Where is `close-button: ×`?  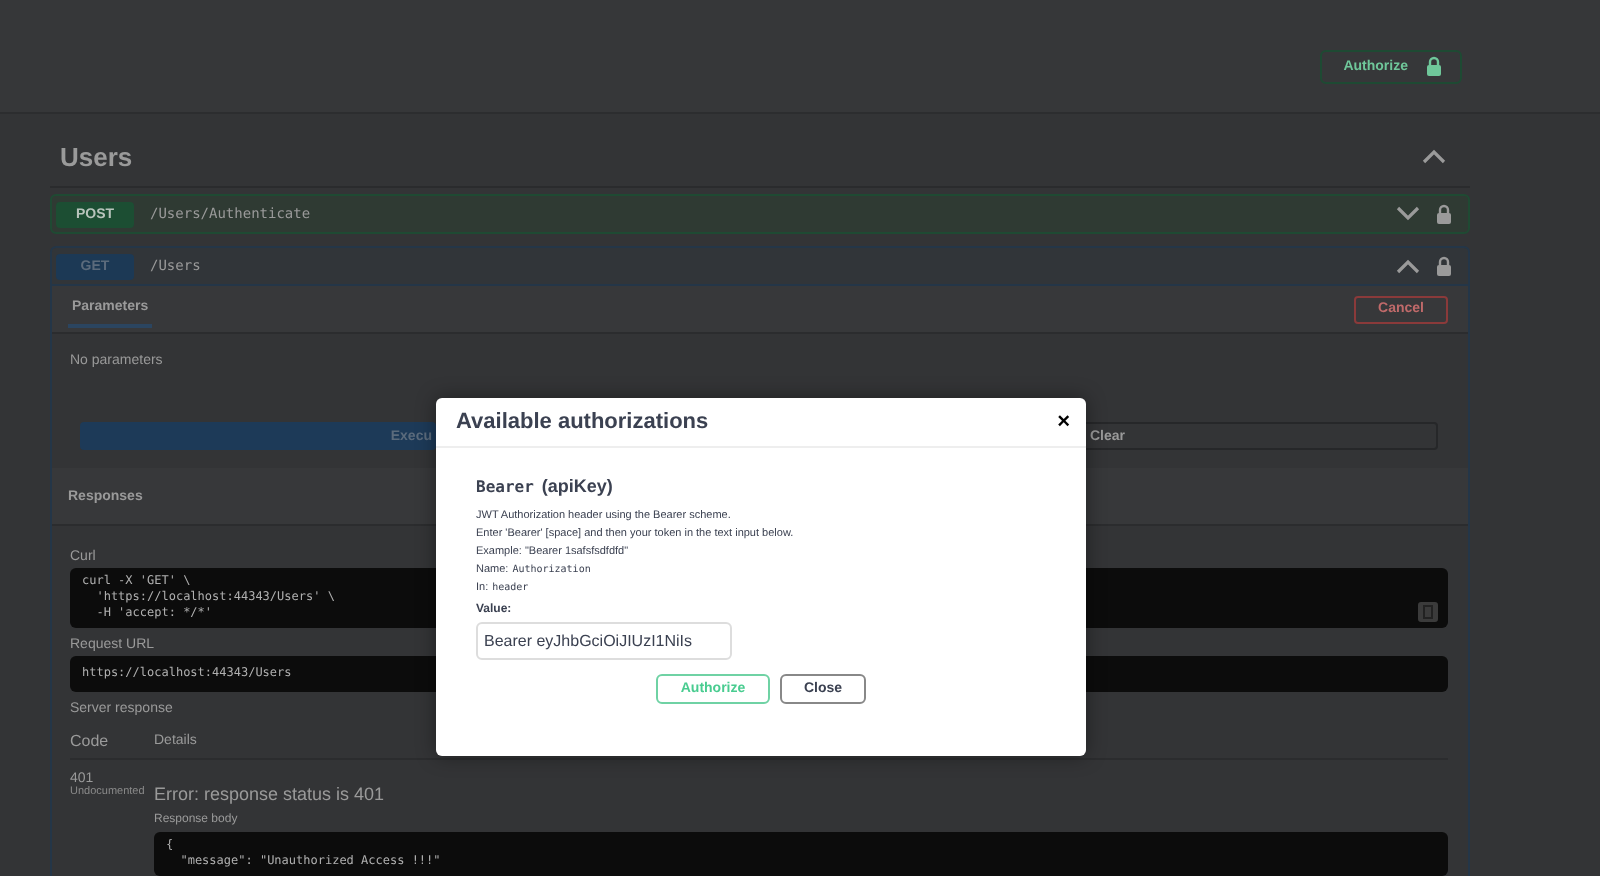
close-button: × is located at coordinates (1063, 422).